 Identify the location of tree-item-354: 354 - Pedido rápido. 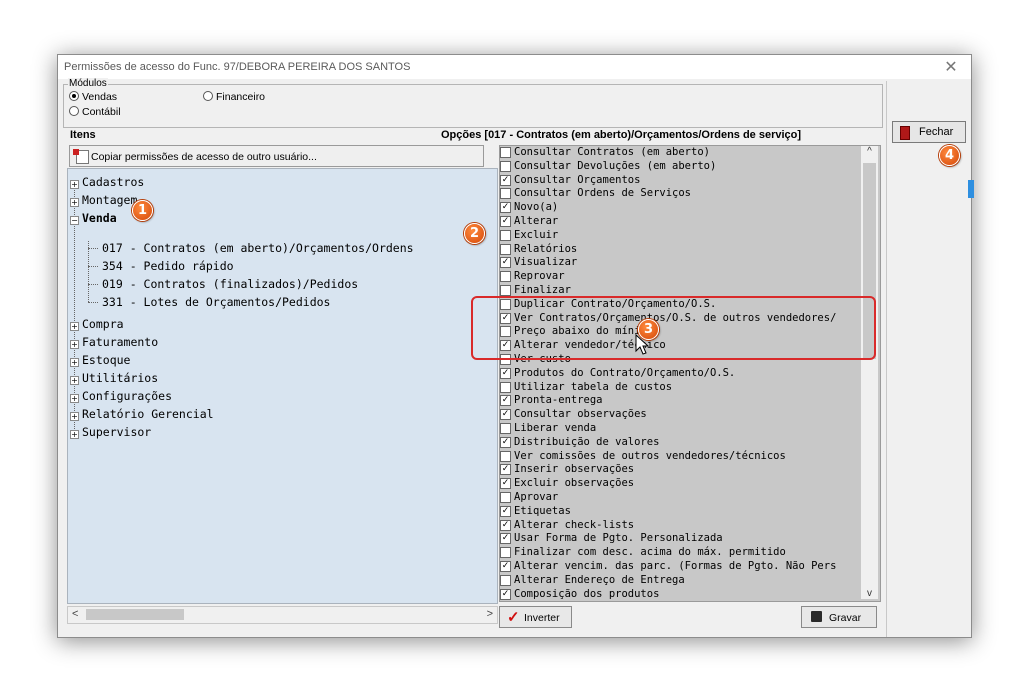
(168, 266).